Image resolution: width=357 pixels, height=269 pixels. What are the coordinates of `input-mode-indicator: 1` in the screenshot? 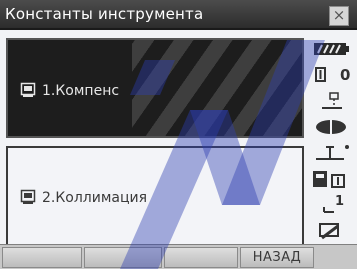 It's located at (331, 205).